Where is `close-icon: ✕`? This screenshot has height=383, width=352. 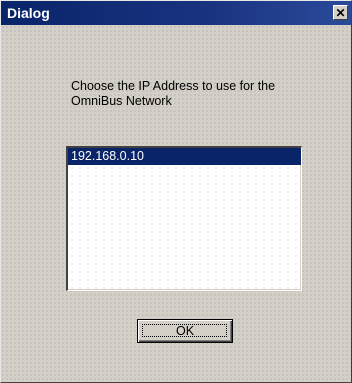
close-icon: ✕ is located at coordinates (340, 12).